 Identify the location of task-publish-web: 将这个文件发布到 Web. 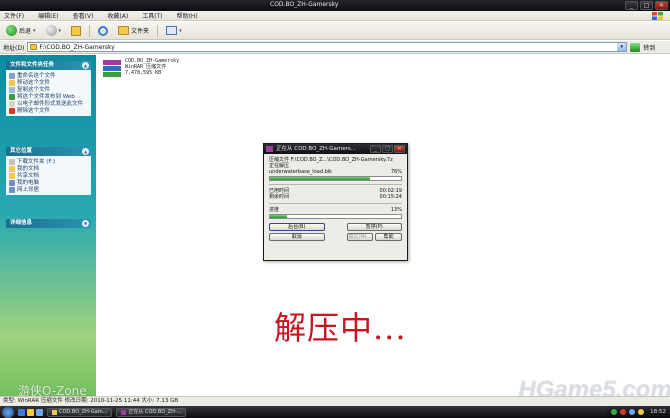
(48, 96).